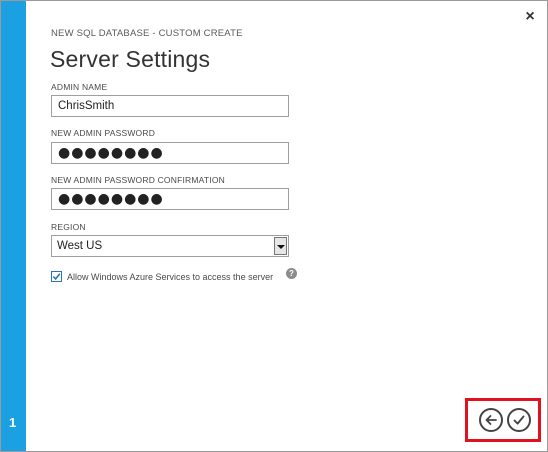  I want to click on admin-name-field: ChrisSmith, so click(170, 106).